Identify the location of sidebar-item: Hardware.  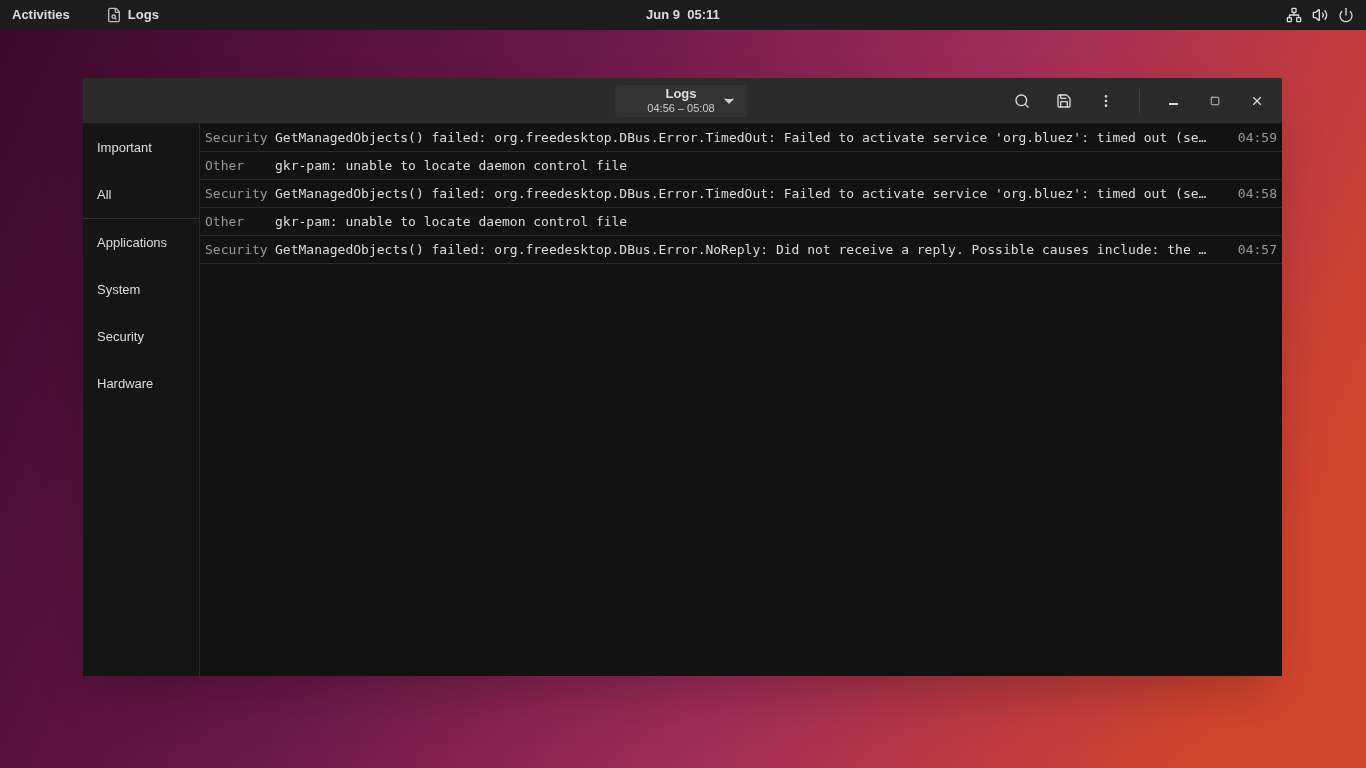
(141, 383).